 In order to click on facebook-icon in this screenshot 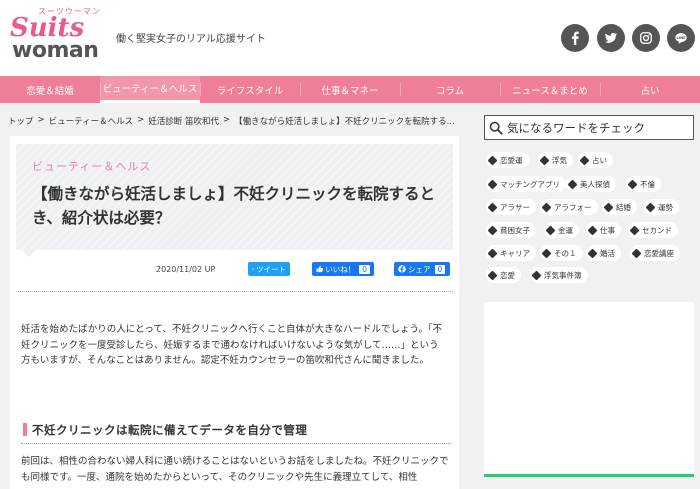, I will do `click(402, 269)`.